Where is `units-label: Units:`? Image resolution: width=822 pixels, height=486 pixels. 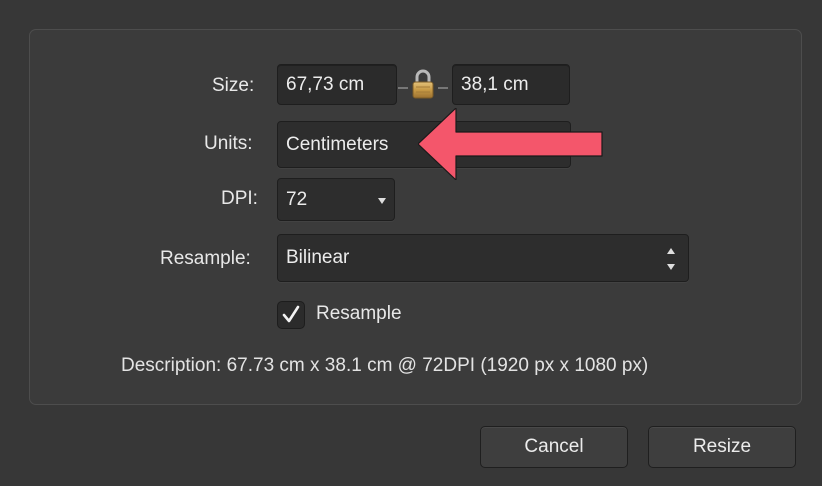 units-label: Units: is located at coordinates (228, 143).